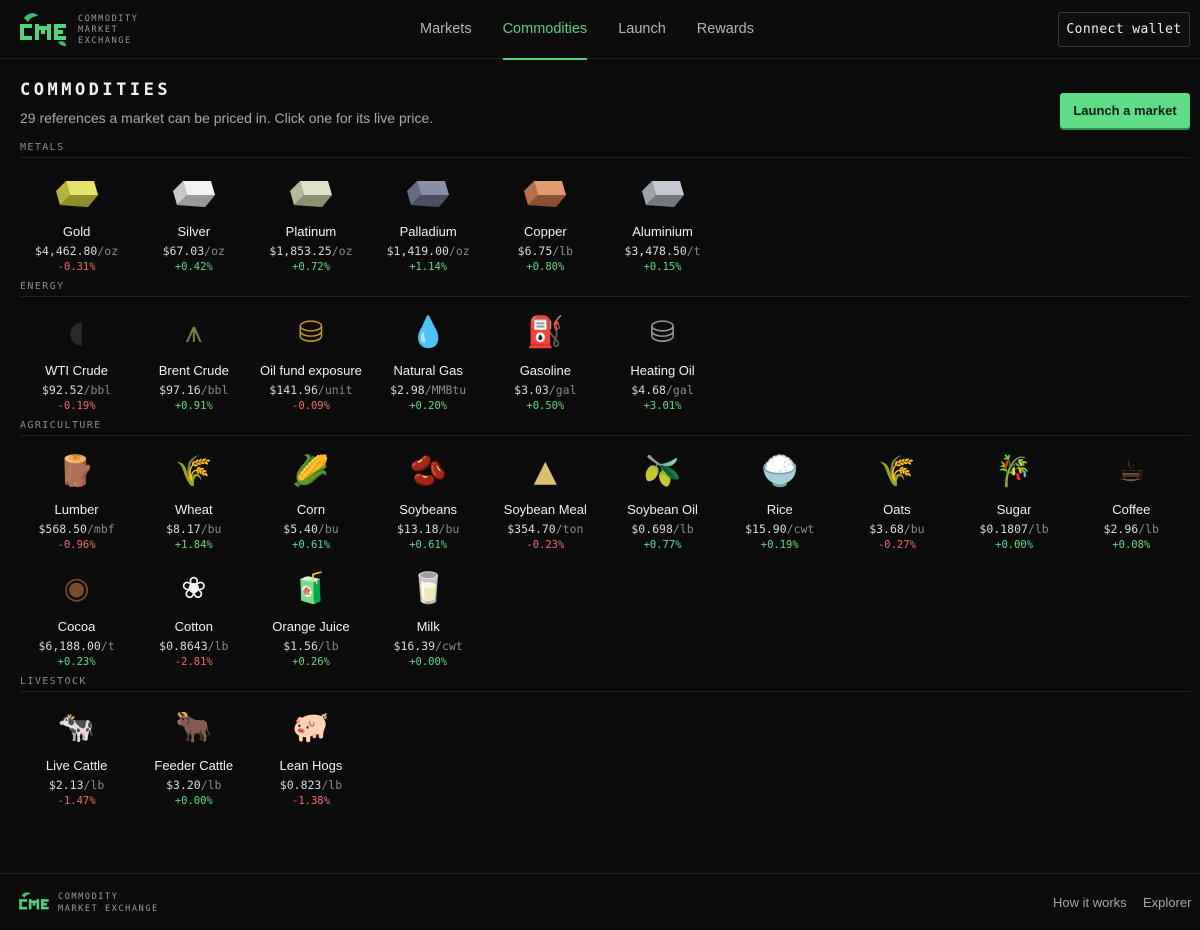 The height and width of the screenshot is (930, 1200). What do you see at coordinates (76, 545) in the screenshot?
I see `commodity-change: -0.96%` at bounding box center [76, 545].